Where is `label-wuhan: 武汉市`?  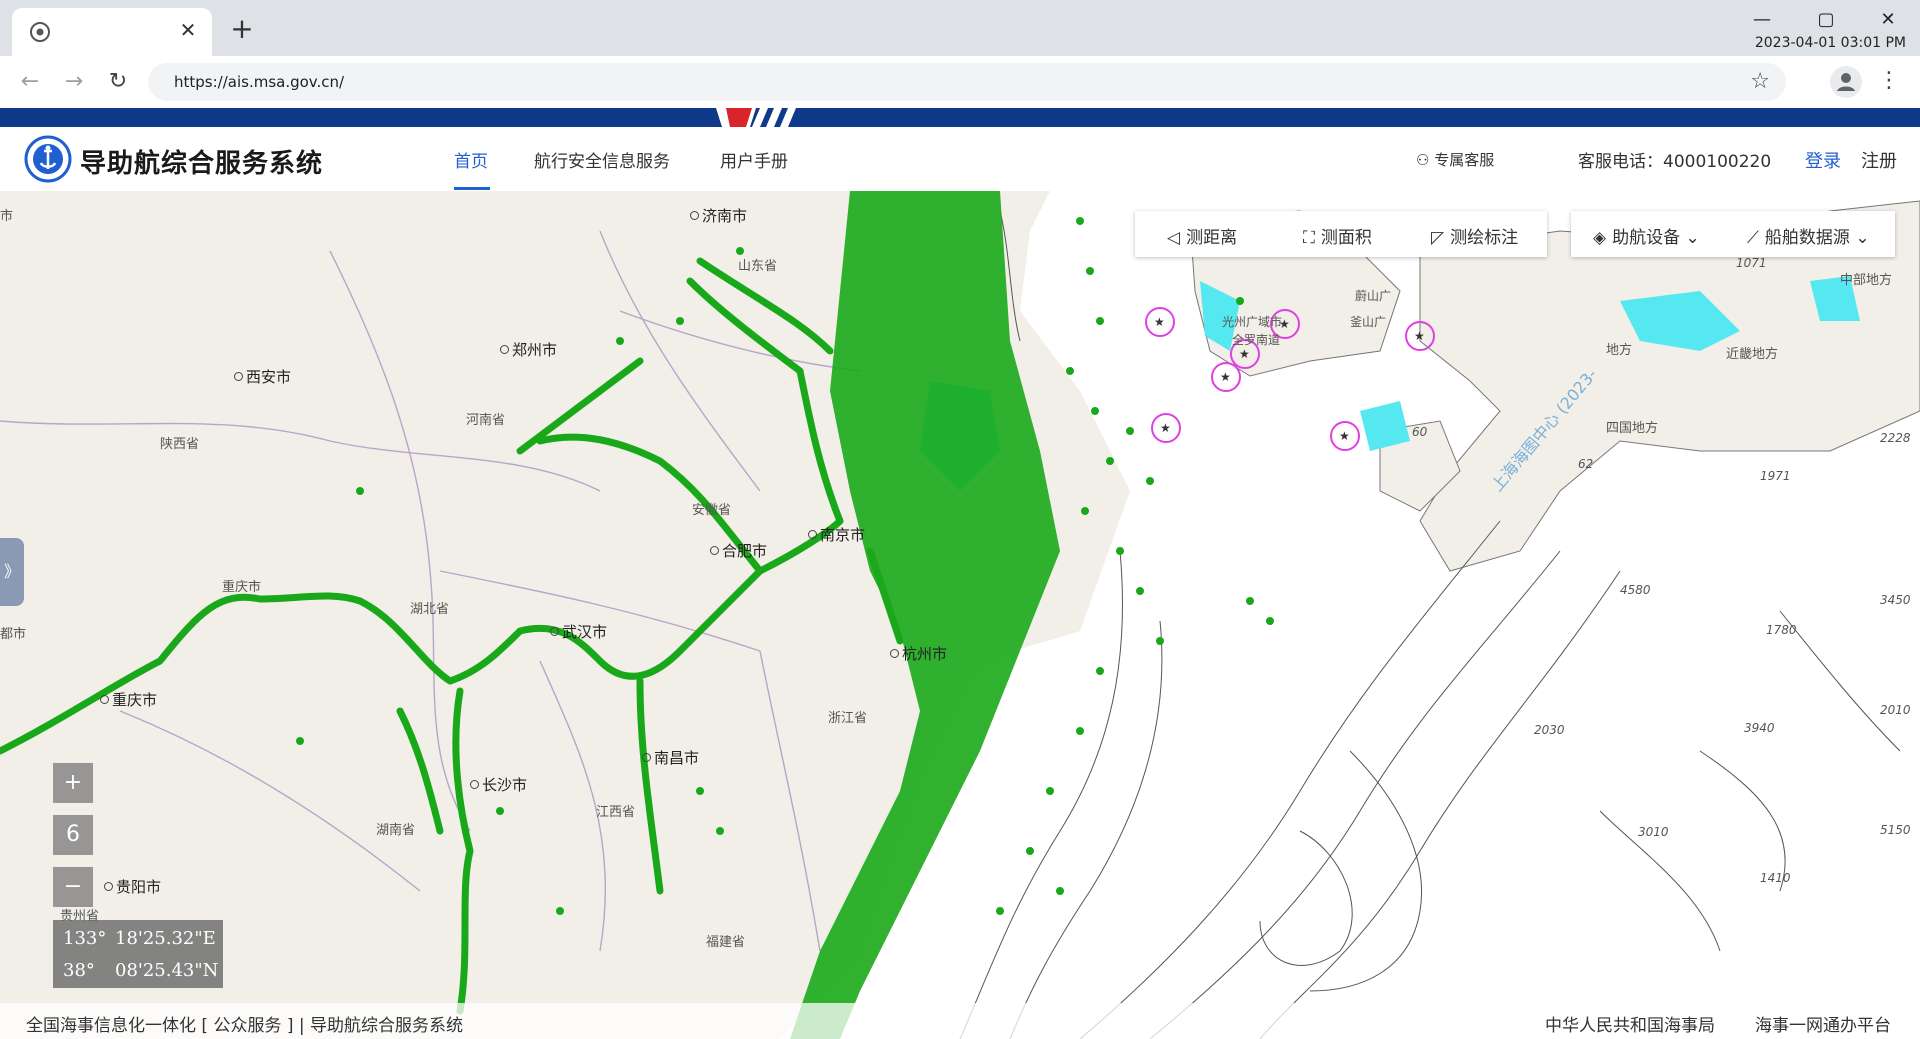
label-wuhan: 武汉市 is located at coordinates (578, 631).